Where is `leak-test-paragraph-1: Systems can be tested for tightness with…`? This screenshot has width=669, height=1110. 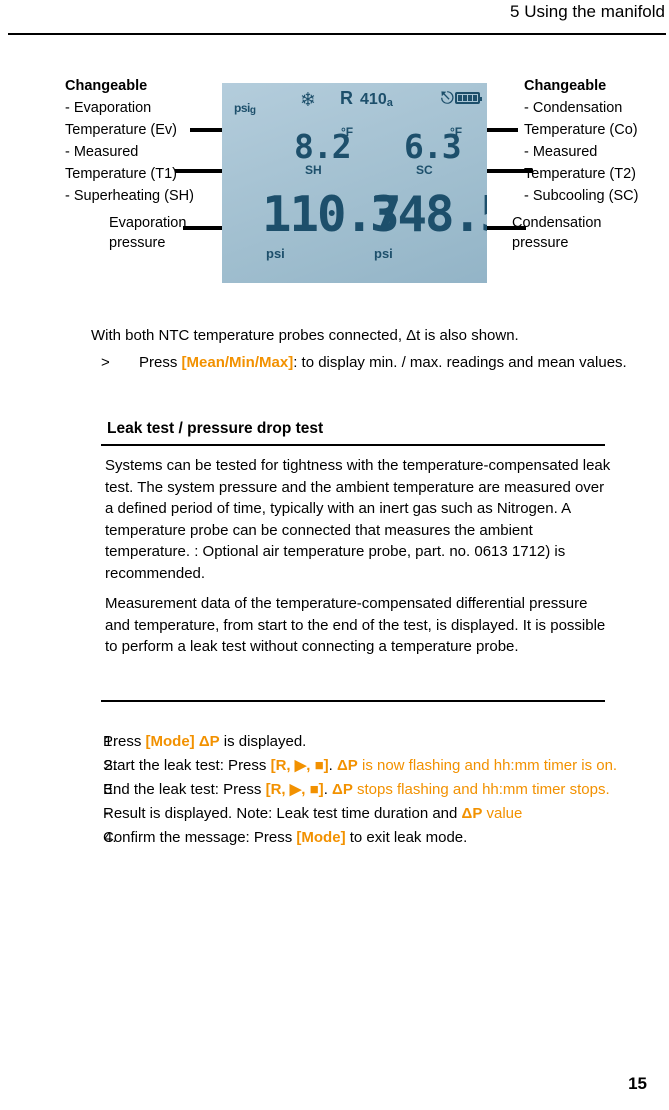
leak-test-paragraph-1: Systems can be tested for tightness with… is located at coordinates (358, 519).